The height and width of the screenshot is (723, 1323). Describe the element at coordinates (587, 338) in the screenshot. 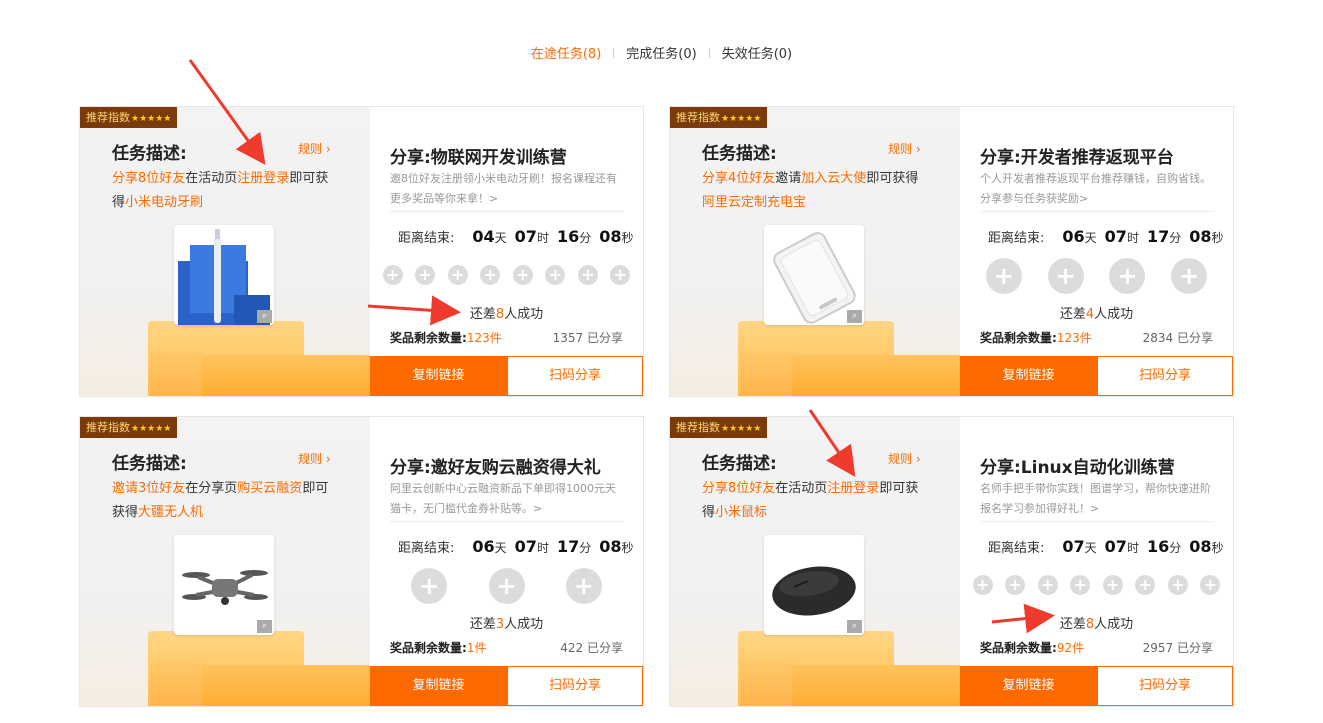

I see `share-count: 1357 已分享` at that location.